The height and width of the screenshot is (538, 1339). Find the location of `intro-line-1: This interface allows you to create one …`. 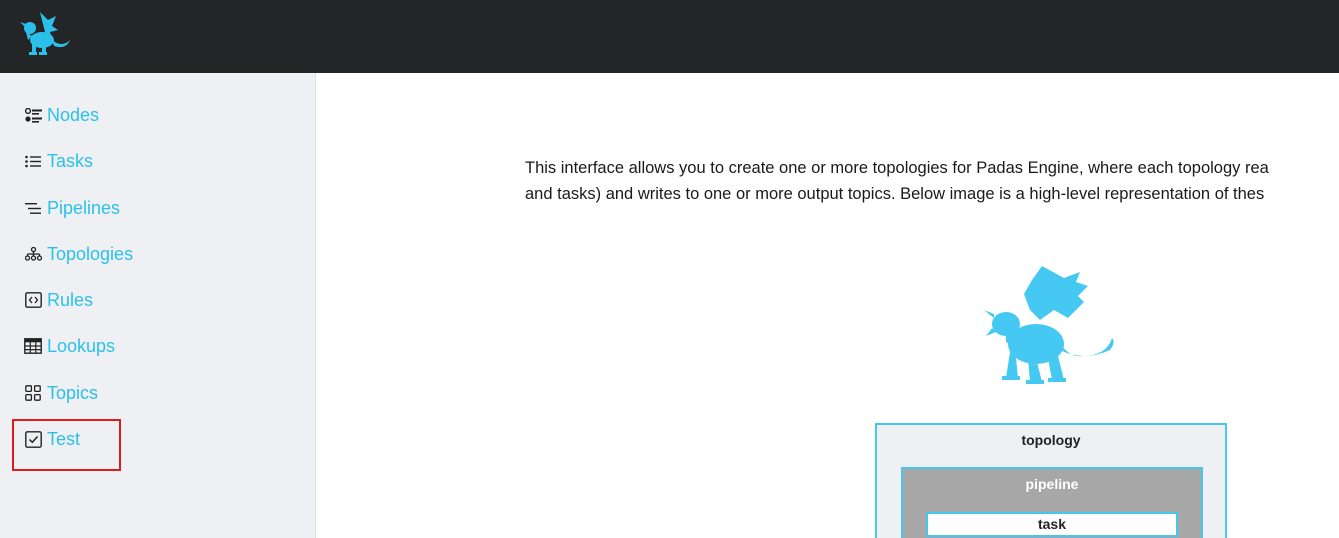

intro-line-1: This interface allows you to create one … is located at coordinates (897, 168).